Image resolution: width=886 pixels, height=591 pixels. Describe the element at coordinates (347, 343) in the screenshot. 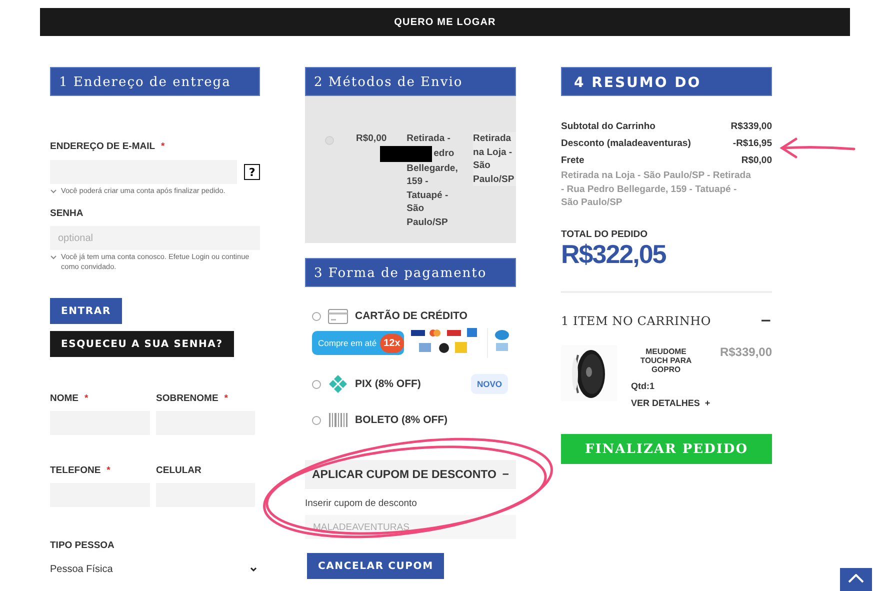

I see `installment-text: Compre em até` at that location.